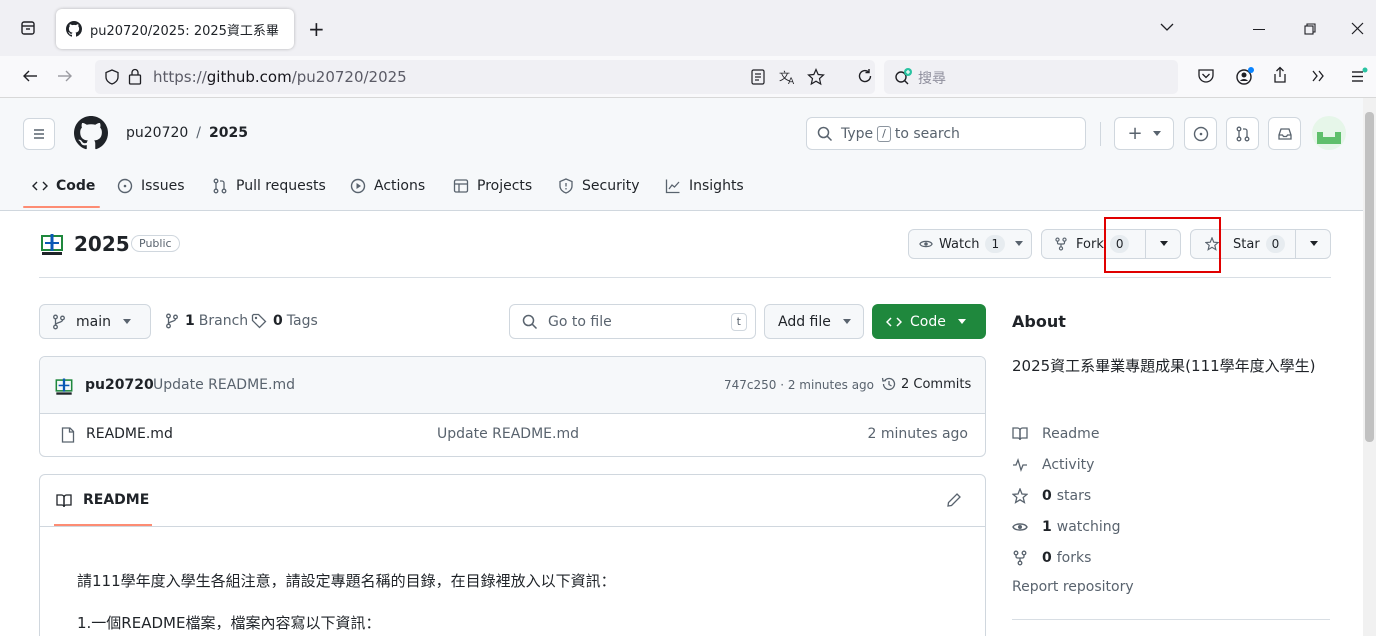 The image size is (1376, 636). What do you see at coordinates (1073, 587) in the screenshot?
I see `report-repository-link: Report repository` at bounding box center [1073, 587].